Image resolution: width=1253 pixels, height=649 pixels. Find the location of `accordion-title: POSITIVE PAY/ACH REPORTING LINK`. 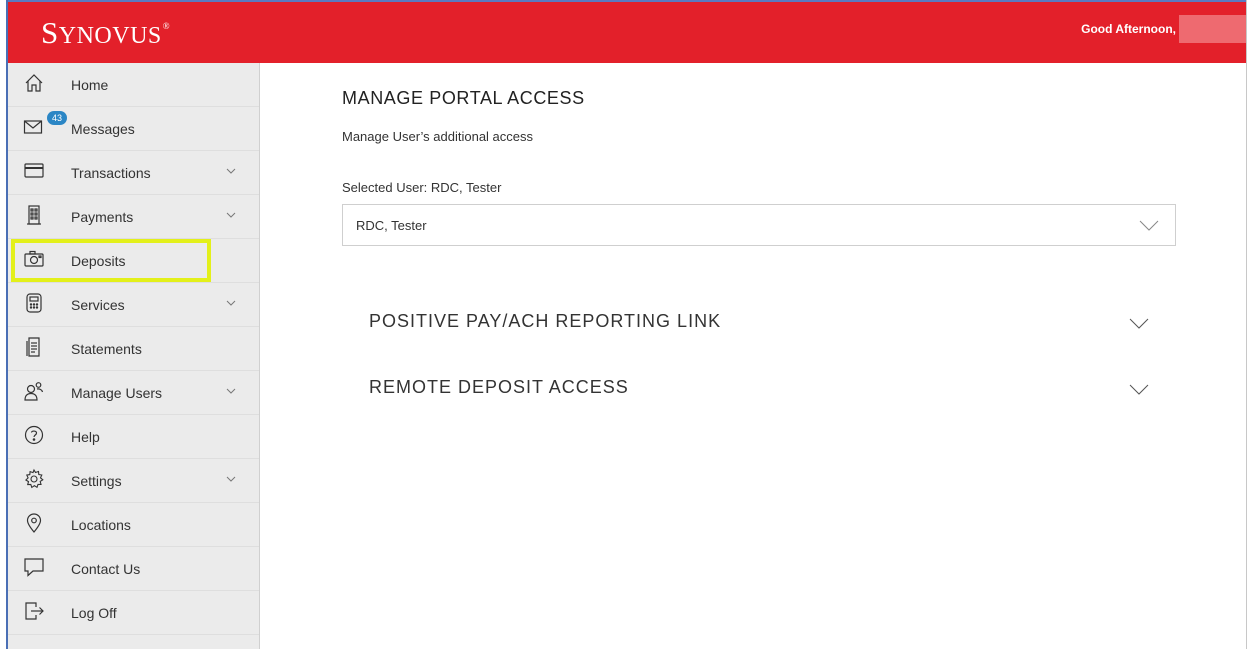

accordion-title: POSITIVE PAY/ACH REPORTING LINK is located at coordinates (545, 321).